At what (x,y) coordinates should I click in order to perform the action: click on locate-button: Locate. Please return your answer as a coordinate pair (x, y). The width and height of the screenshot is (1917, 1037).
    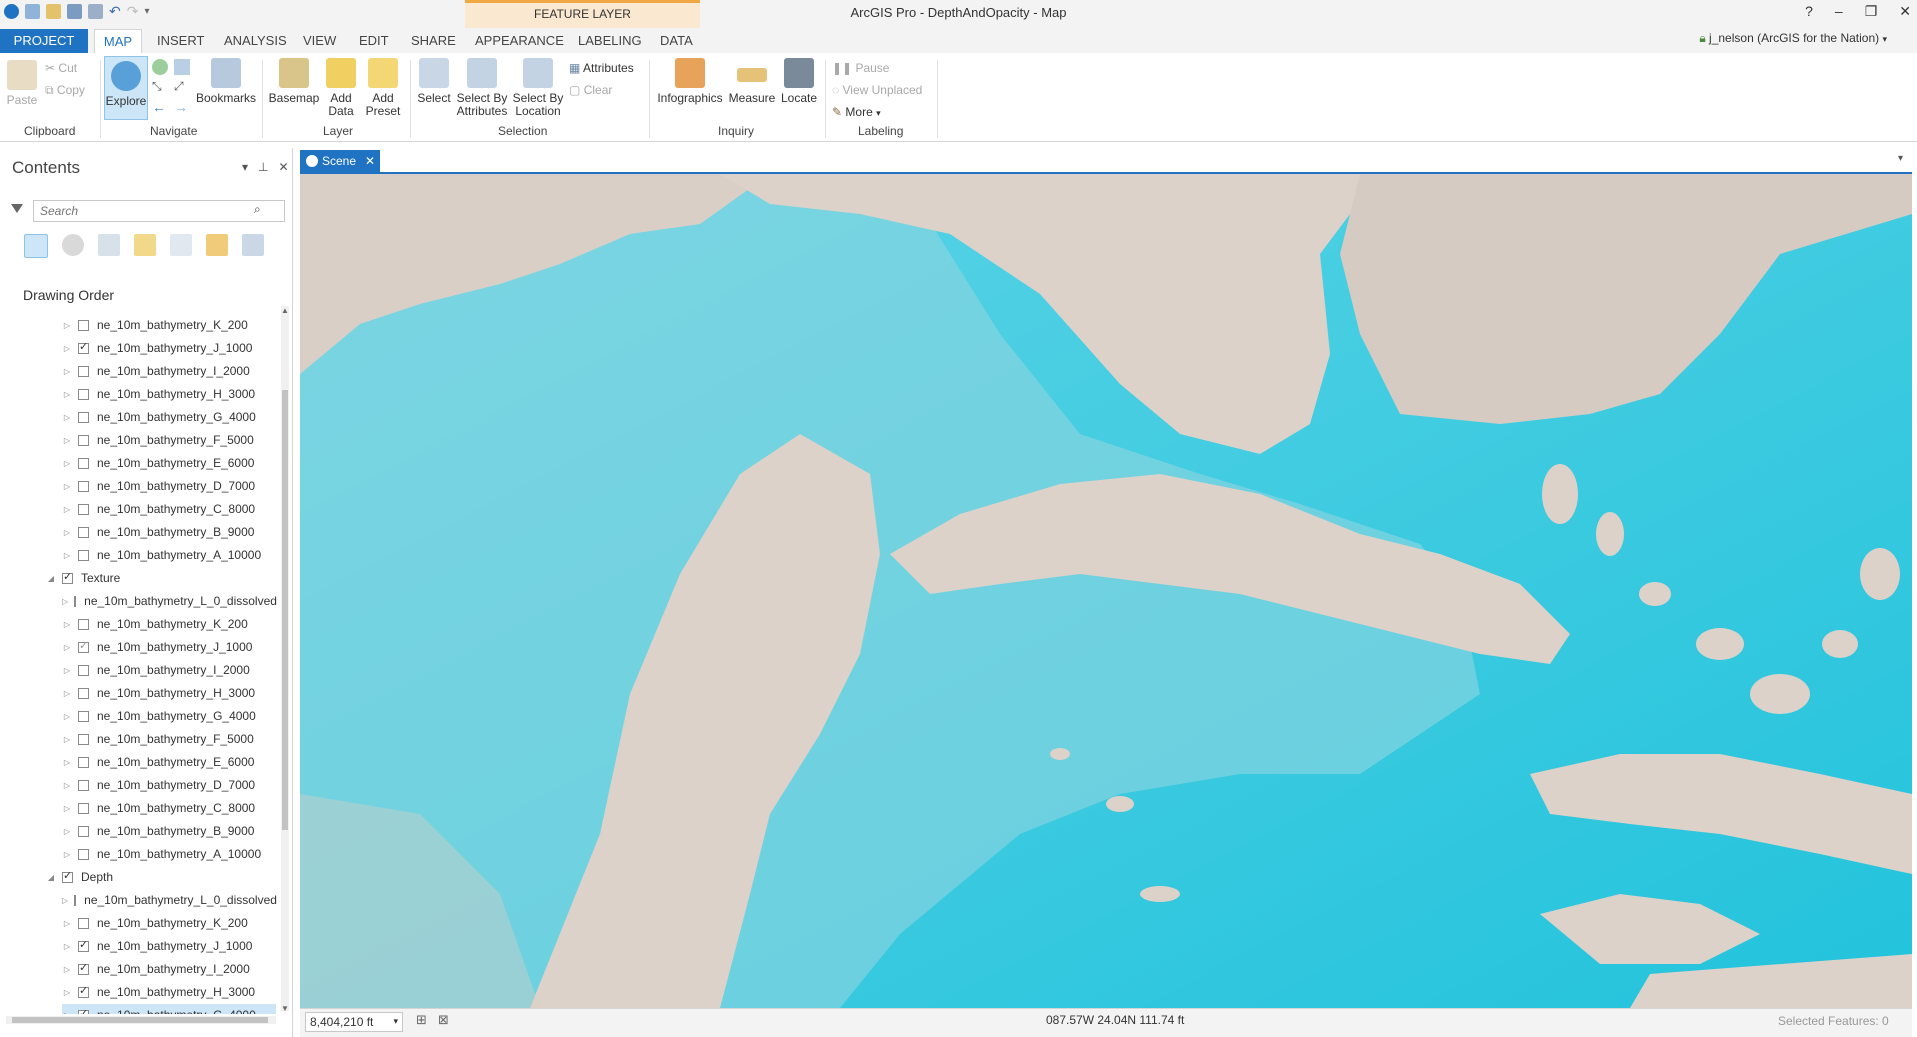
    Looking at the image, I should click on (799, 81).